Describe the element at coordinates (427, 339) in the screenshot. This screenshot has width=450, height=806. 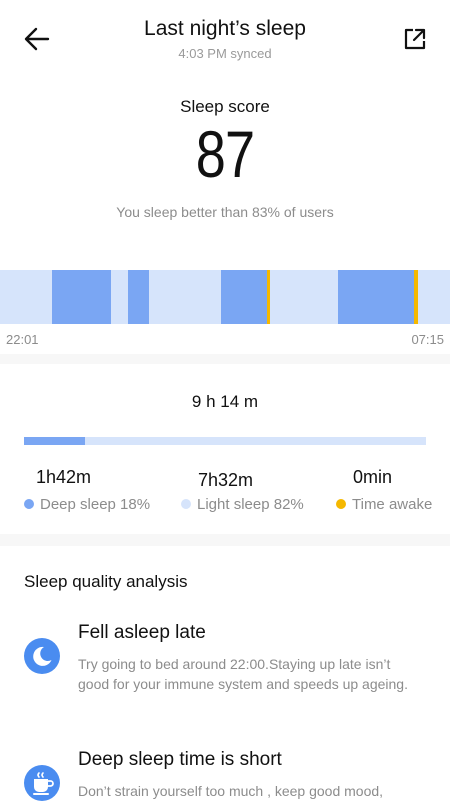
I see `timeline-end-time: 07:15` at that location.